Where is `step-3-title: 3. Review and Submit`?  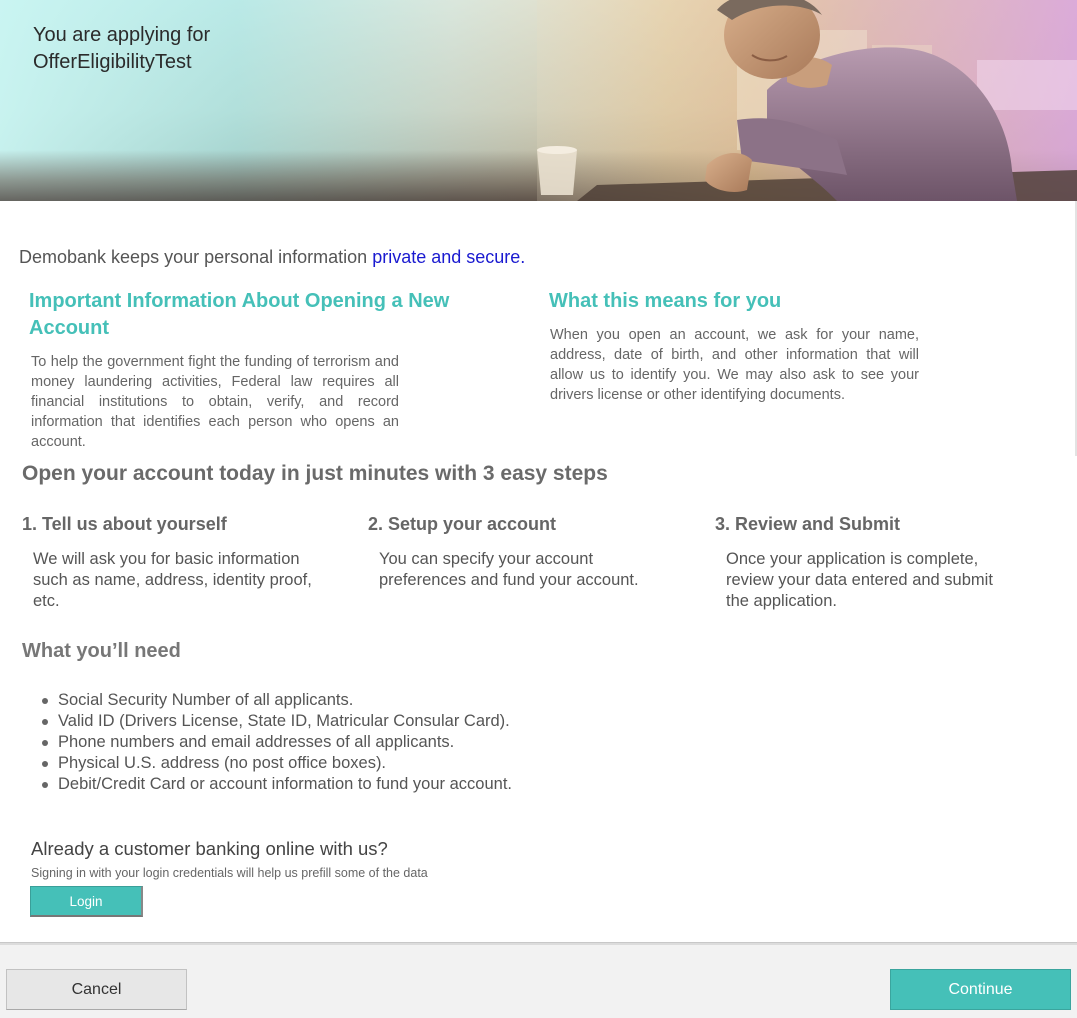
step-3-title: 3. Review and Submit is located at coordinates (808, 524).